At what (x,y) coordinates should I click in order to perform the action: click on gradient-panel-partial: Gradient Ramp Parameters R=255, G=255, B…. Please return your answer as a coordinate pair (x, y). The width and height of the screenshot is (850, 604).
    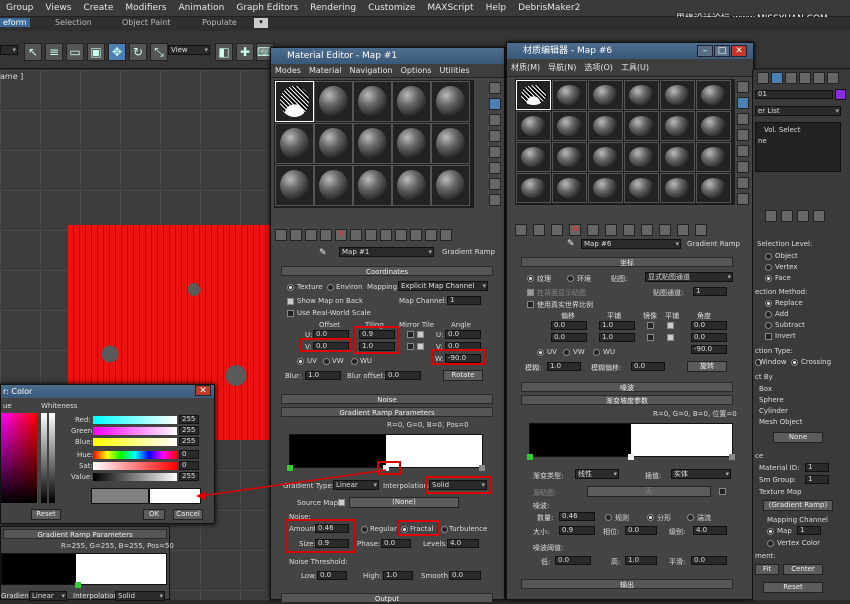
    Looking at the image, I should click on (85, 563).